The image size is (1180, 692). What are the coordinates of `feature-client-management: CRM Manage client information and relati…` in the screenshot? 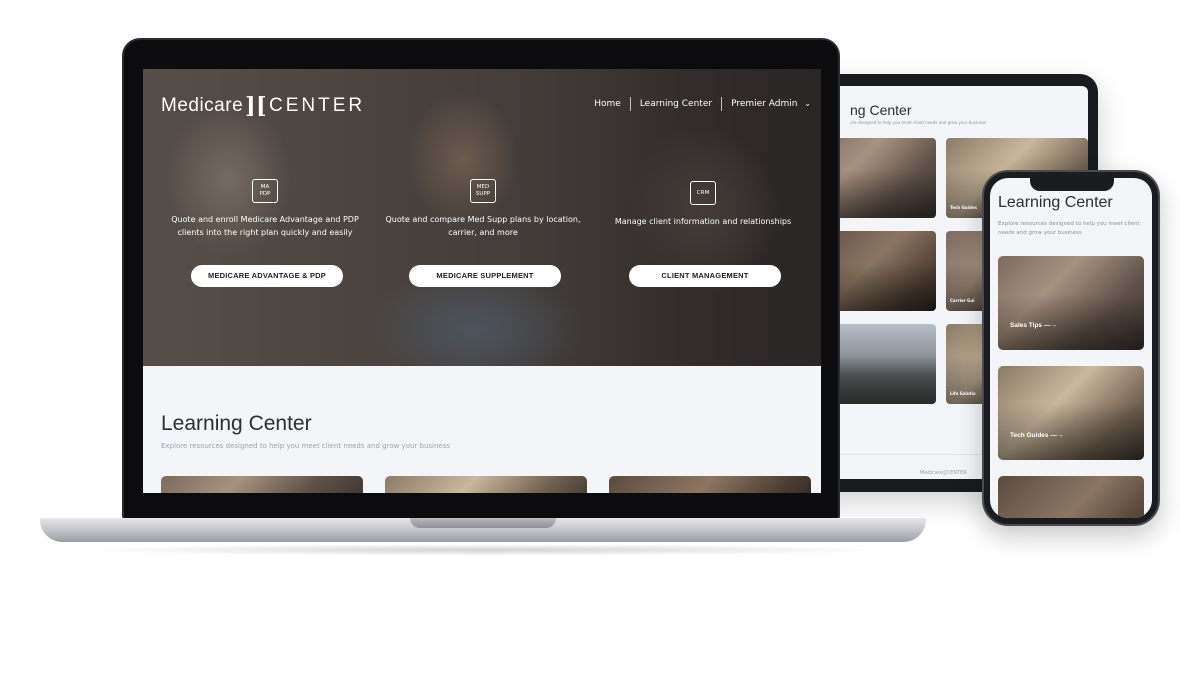 It's located at (703, 233).